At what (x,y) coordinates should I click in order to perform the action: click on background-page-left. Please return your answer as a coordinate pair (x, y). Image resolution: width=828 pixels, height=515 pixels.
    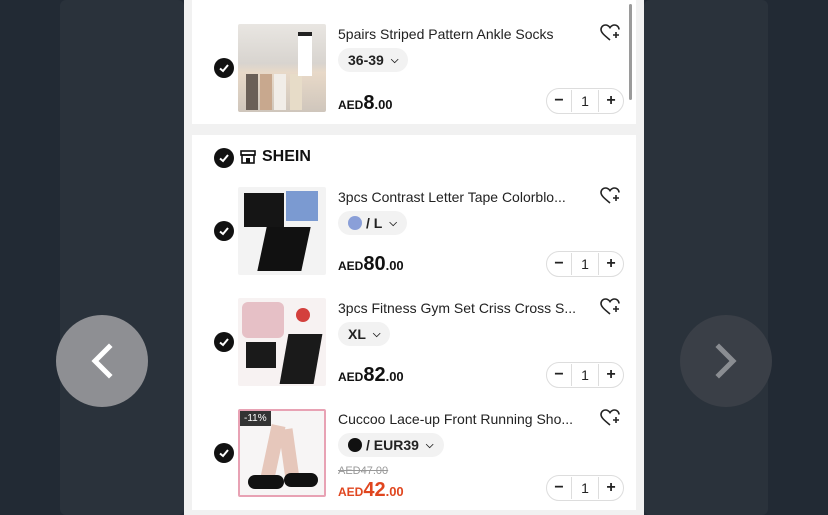
    Looking at the image, I should click on (122, 257).